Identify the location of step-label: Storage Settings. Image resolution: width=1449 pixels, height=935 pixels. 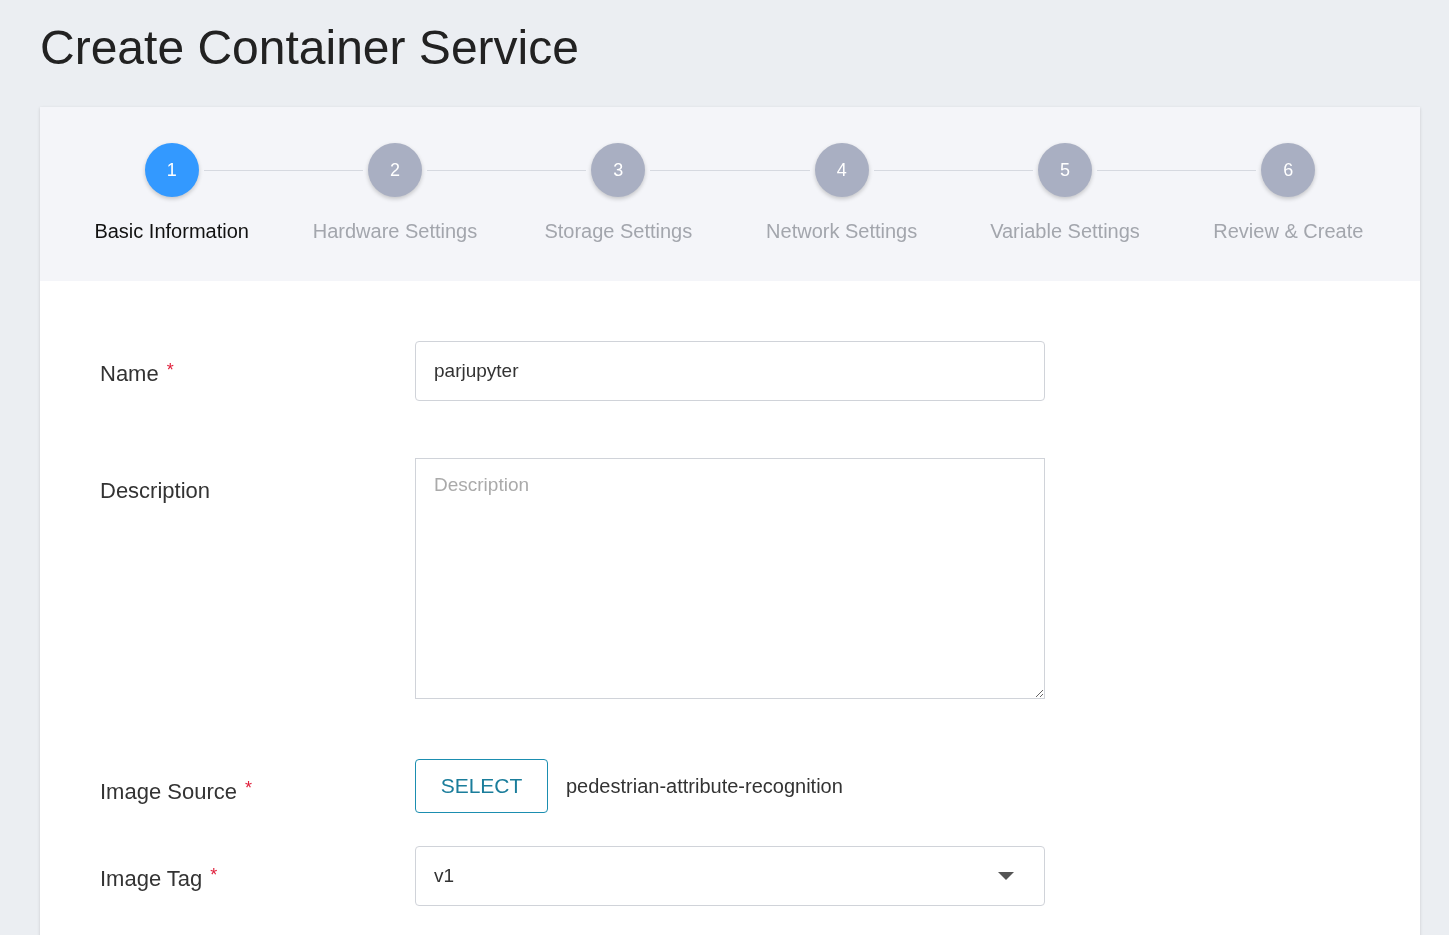
(618, 231).